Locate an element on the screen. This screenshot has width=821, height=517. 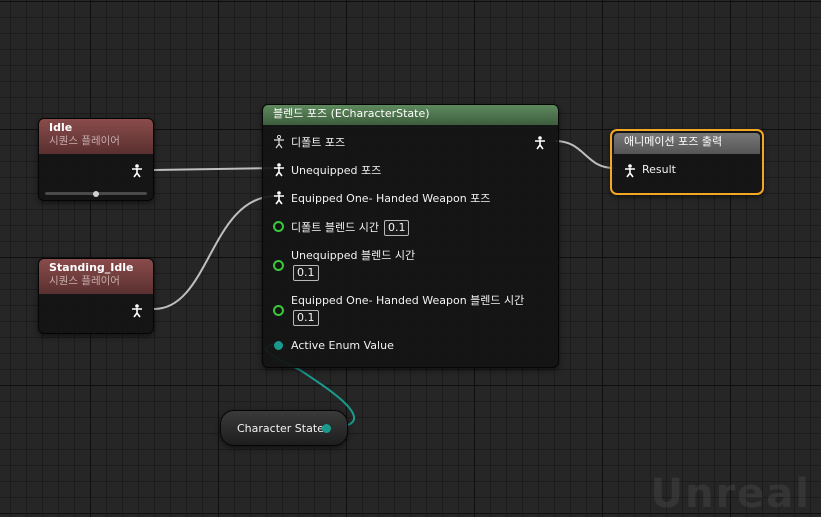
node-title: Idle is located at coordinates (61, 127).